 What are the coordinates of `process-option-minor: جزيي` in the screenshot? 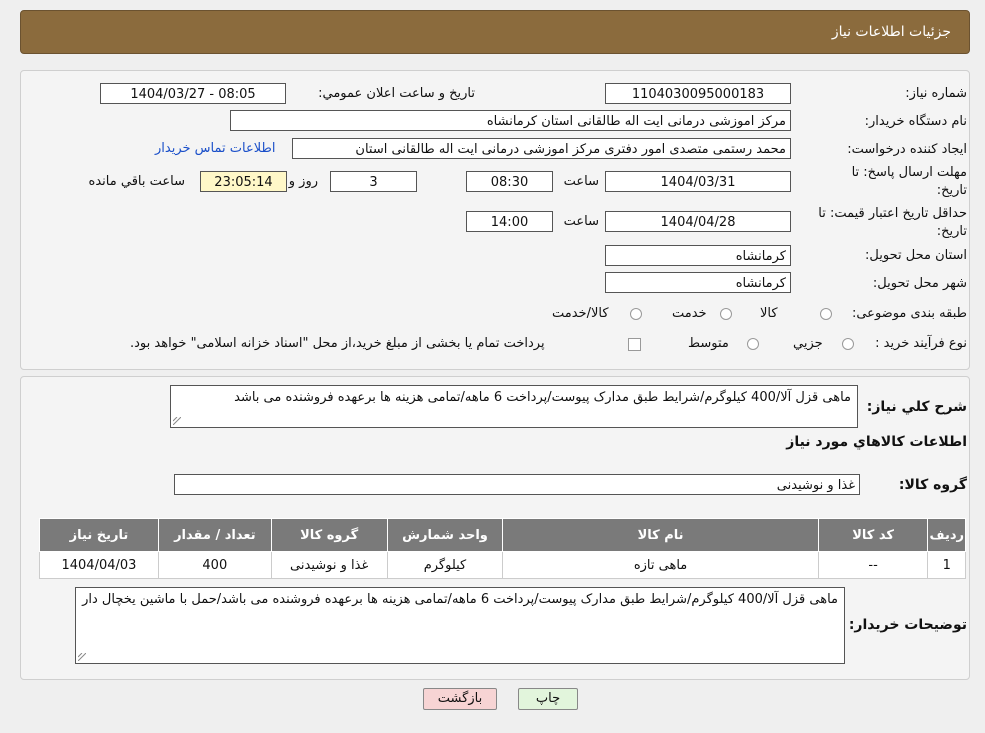 It's located at (808, 343).